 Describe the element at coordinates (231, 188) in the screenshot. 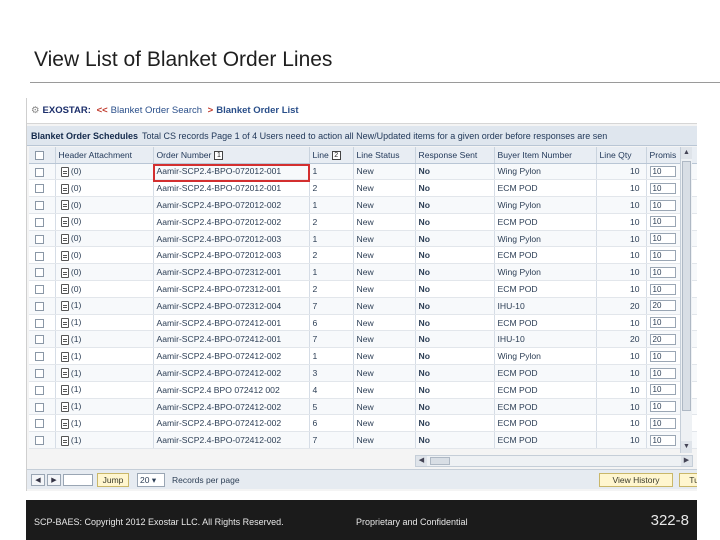

I see `order-number-link: Aamir-SCP2.4-BPO-072012-001` at that location.